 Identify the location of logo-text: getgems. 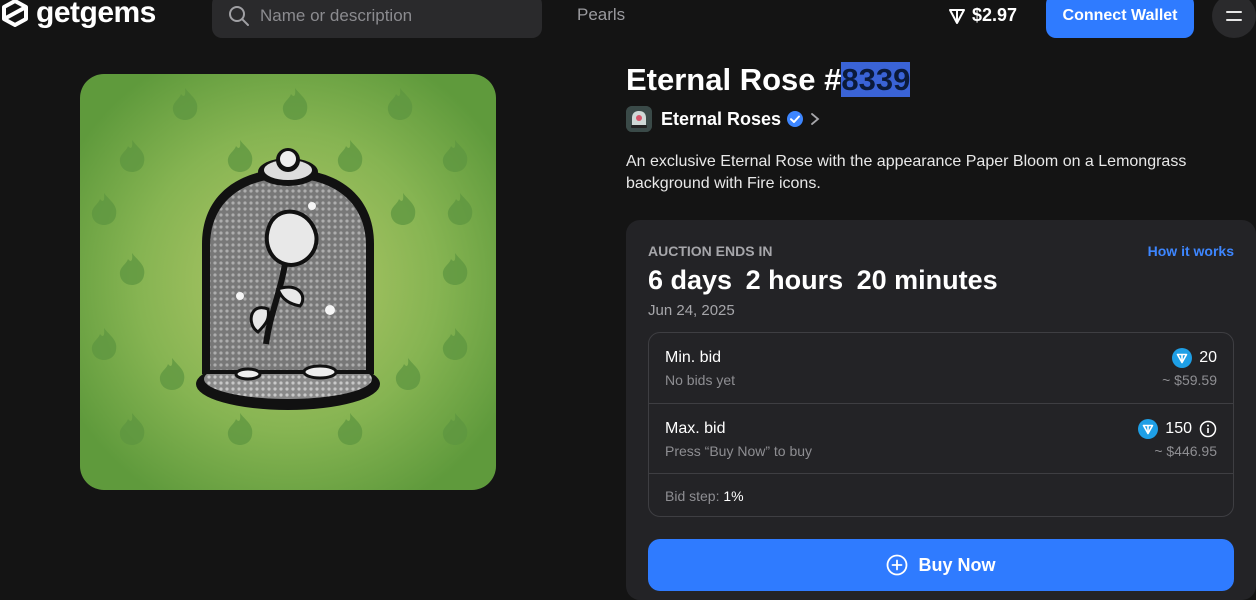
(96, 14).